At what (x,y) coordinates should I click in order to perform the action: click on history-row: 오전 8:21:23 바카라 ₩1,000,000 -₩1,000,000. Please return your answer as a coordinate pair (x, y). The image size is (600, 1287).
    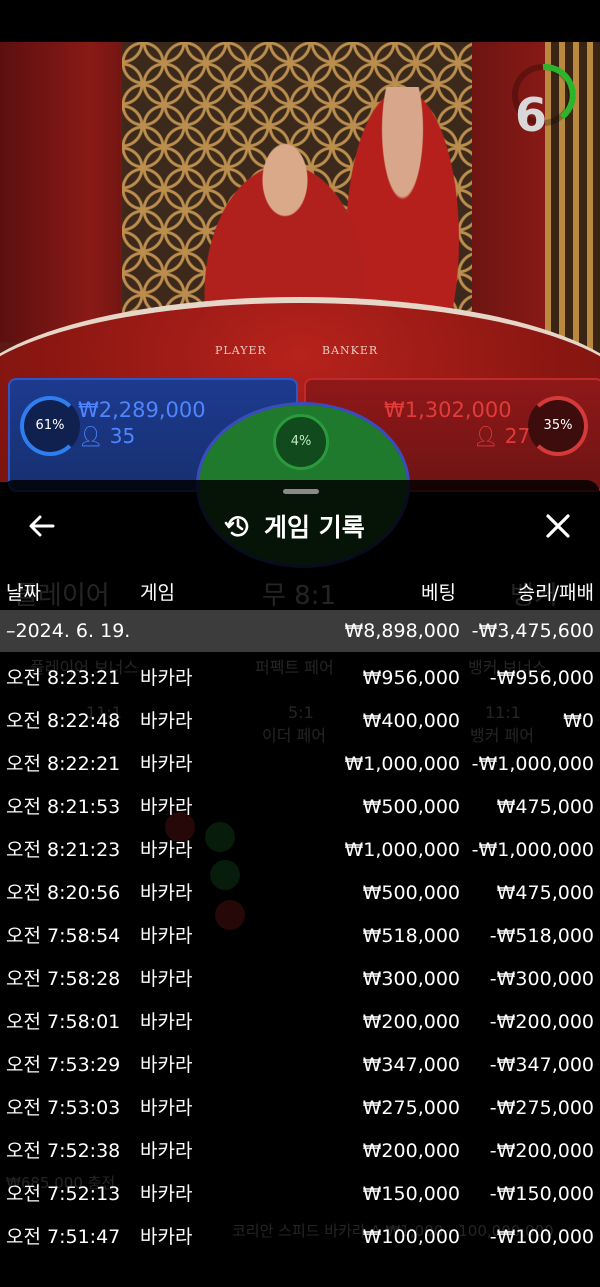
    Looking at the image, I should click on (300, 850).